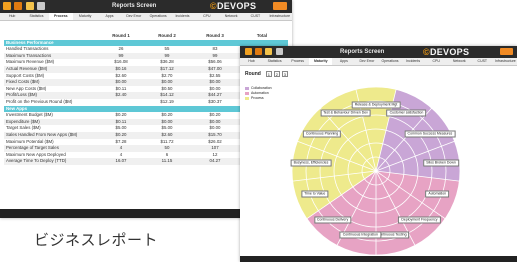  What do you see at coordinates (215, 35) in the screenshot?
I see `column-header: Round 3` at bounding box center [215, 35].